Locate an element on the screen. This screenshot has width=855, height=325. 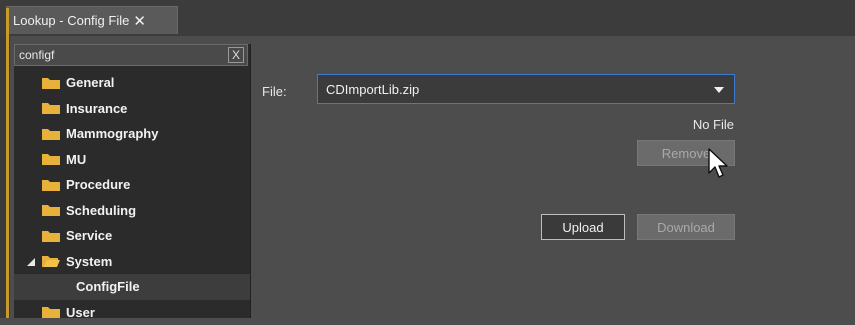
search-input is located at coordinates (121, 55).